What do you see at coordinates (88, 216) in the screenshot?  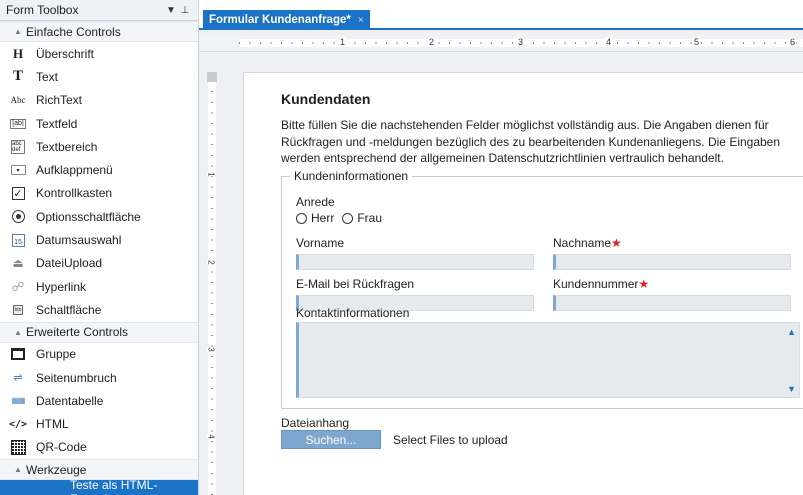 I see `tool-label: Optionsschaltfläche` at bounding box center [88, 216].